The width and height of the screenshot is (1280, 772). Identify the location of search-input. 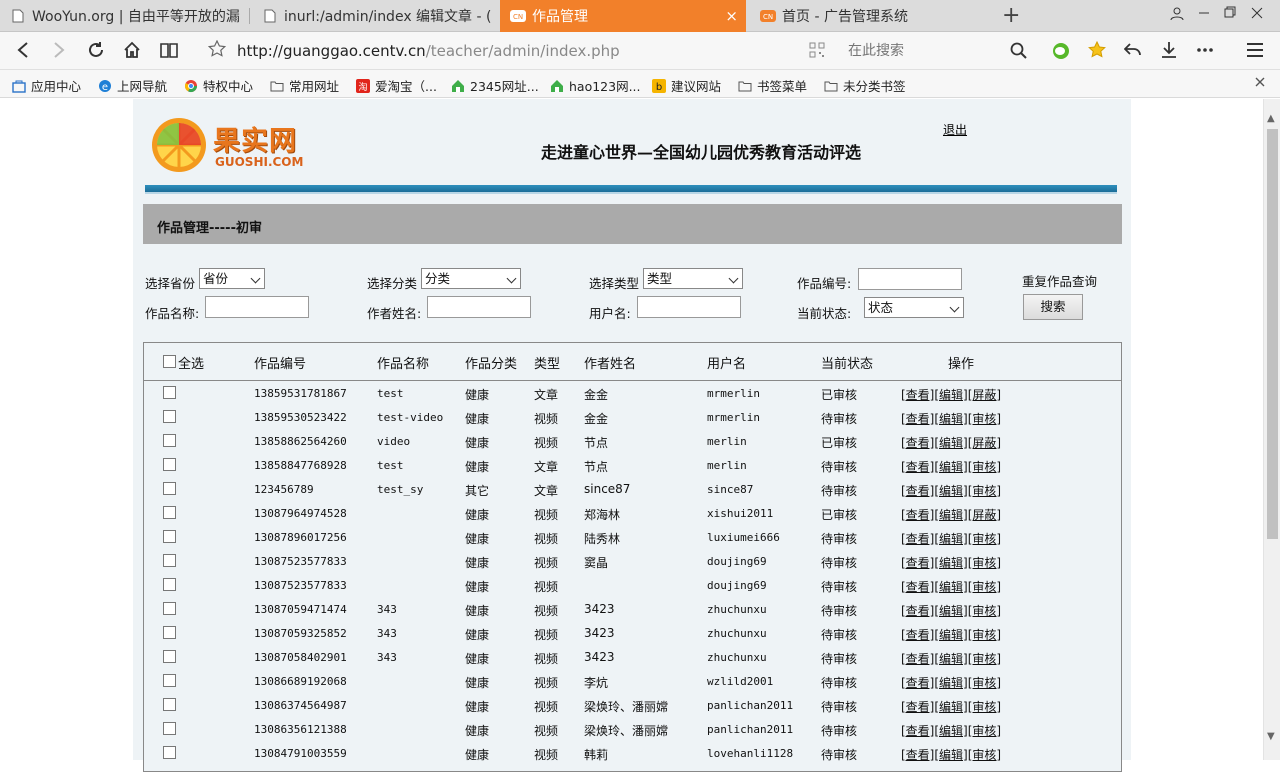
(938, 51).